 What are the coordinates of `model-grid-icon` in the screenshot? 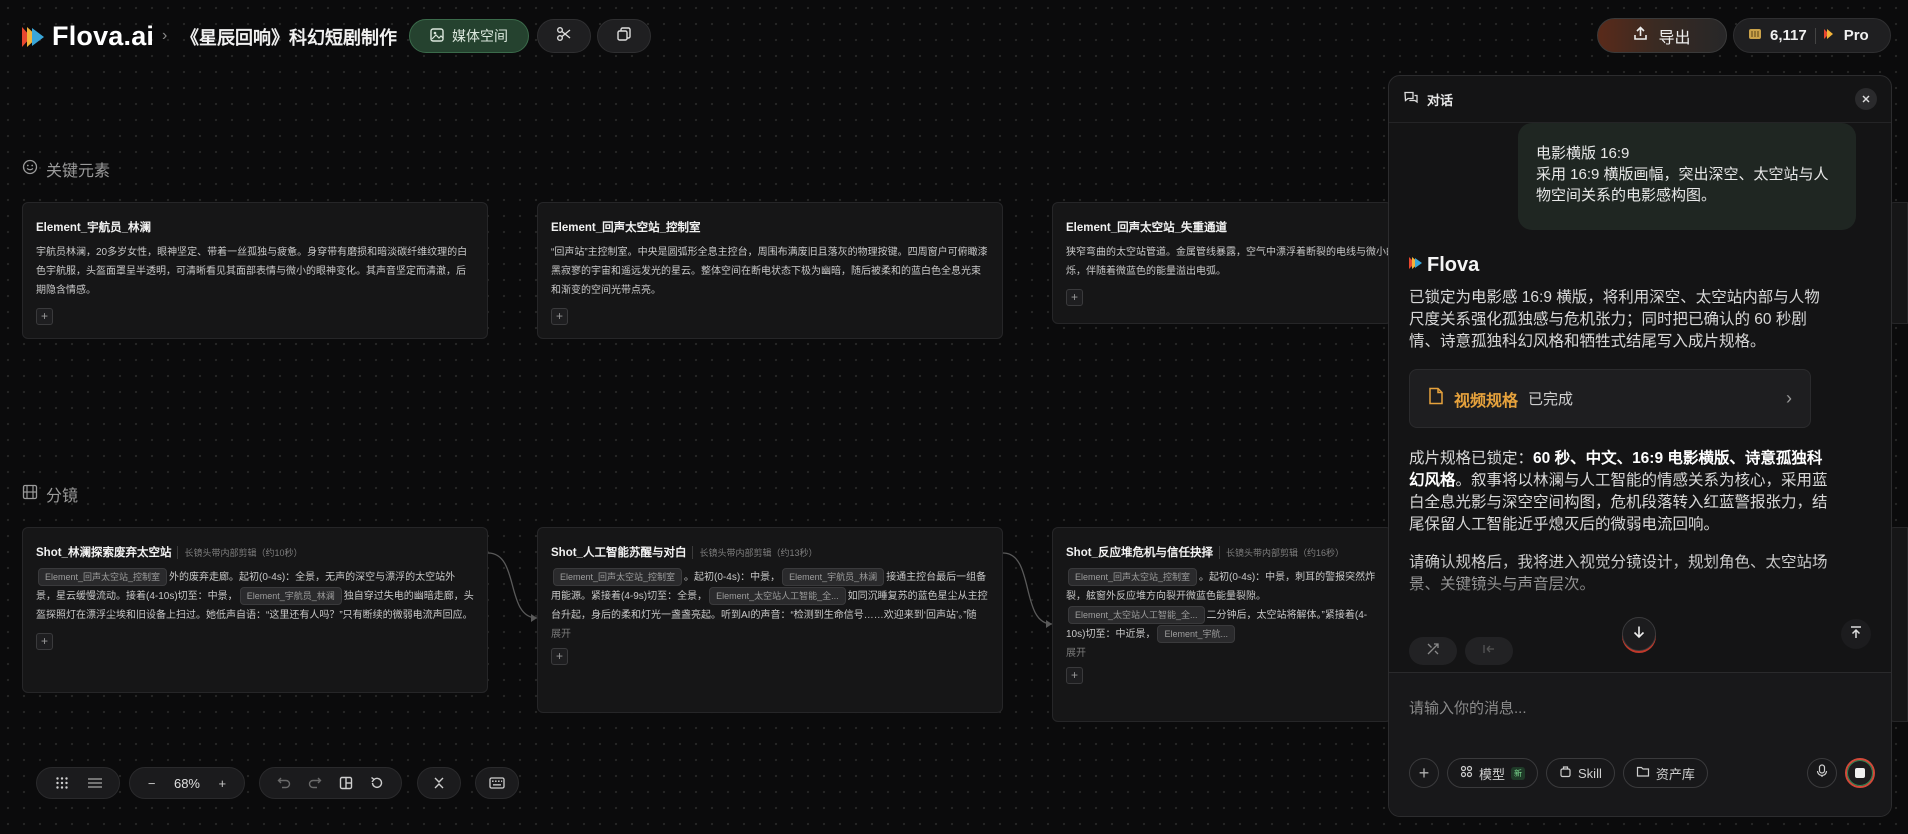 It's located at (1466, 773).